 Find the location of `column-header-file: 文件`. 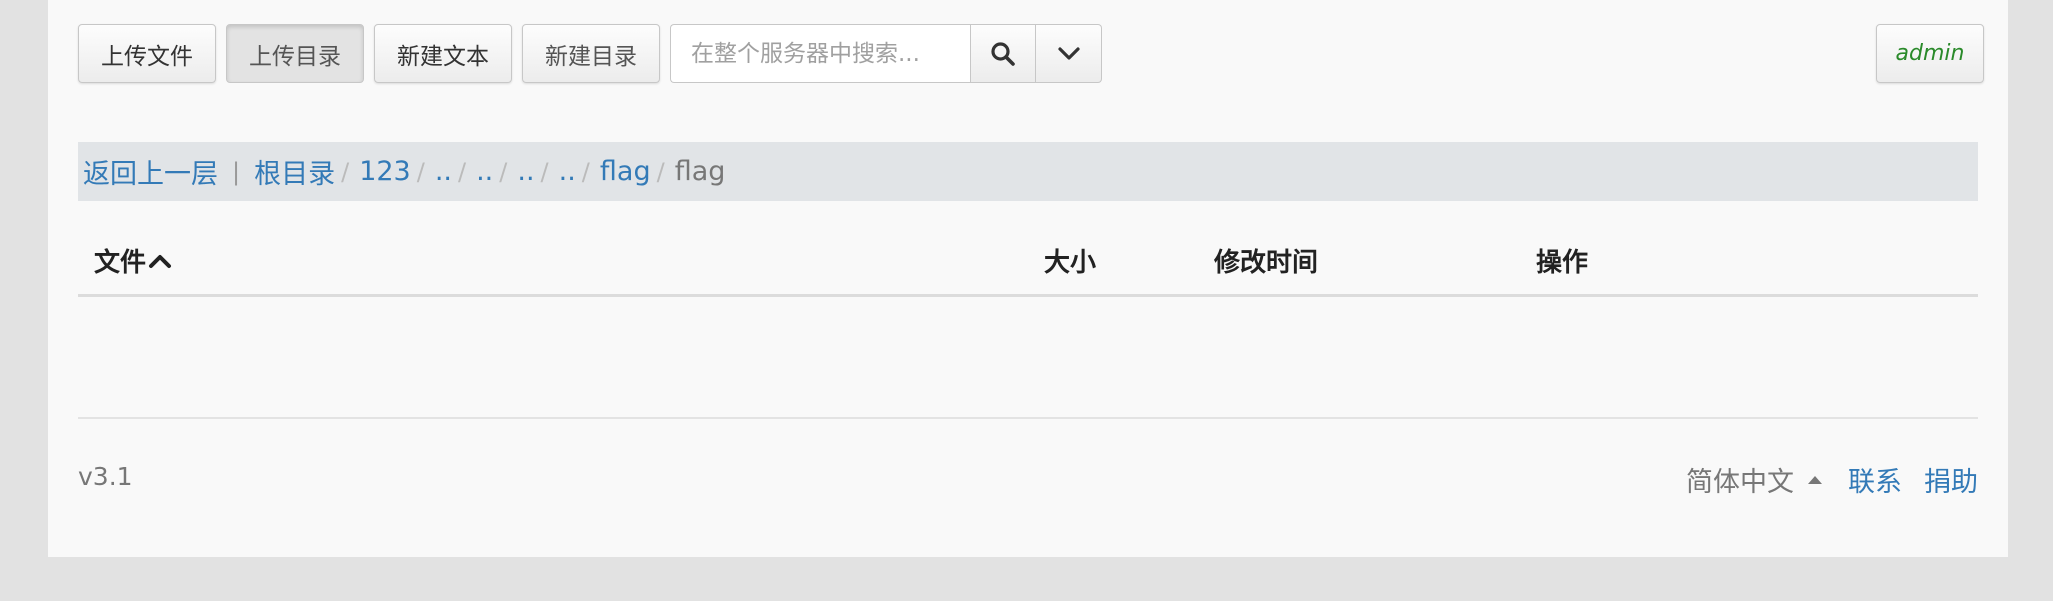

column-header-file: 文件 is located at coordinates (133, 260).